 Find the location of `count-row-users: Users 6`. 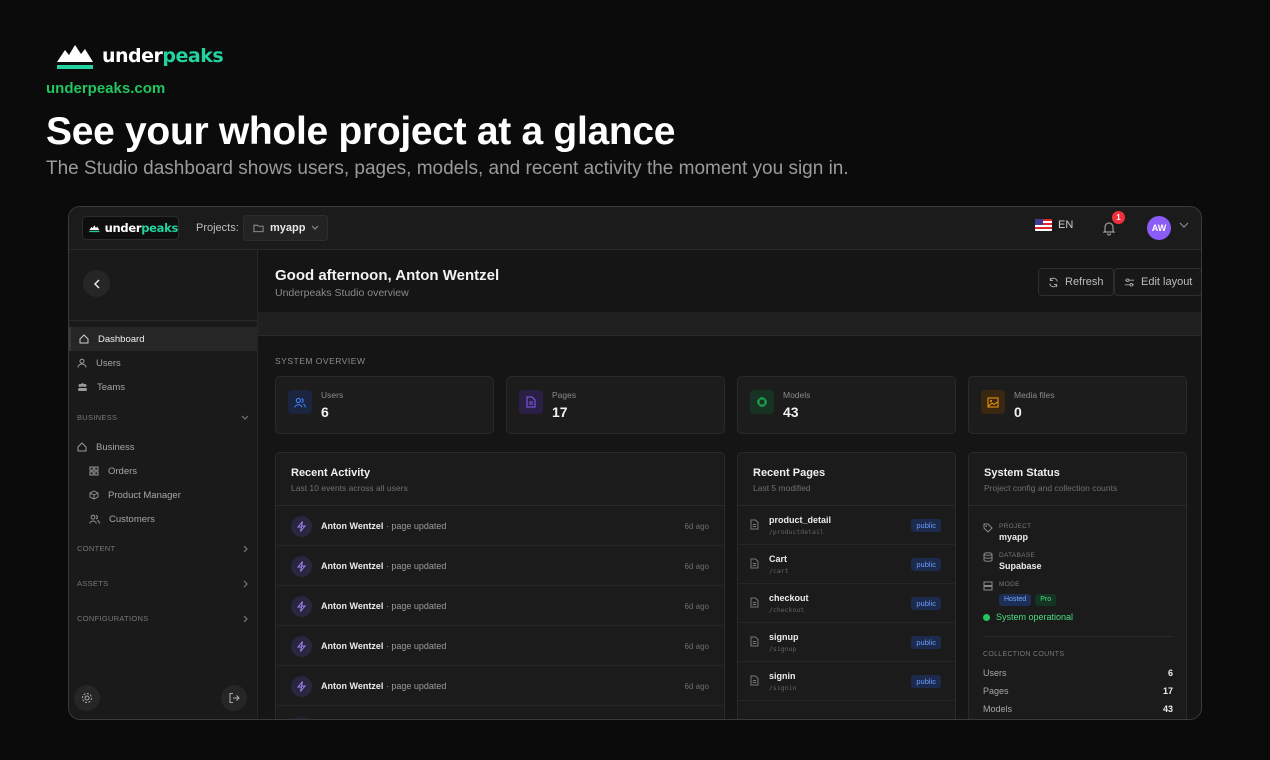

count-row-users: Users 6 is located at coordinates (1078, 673).